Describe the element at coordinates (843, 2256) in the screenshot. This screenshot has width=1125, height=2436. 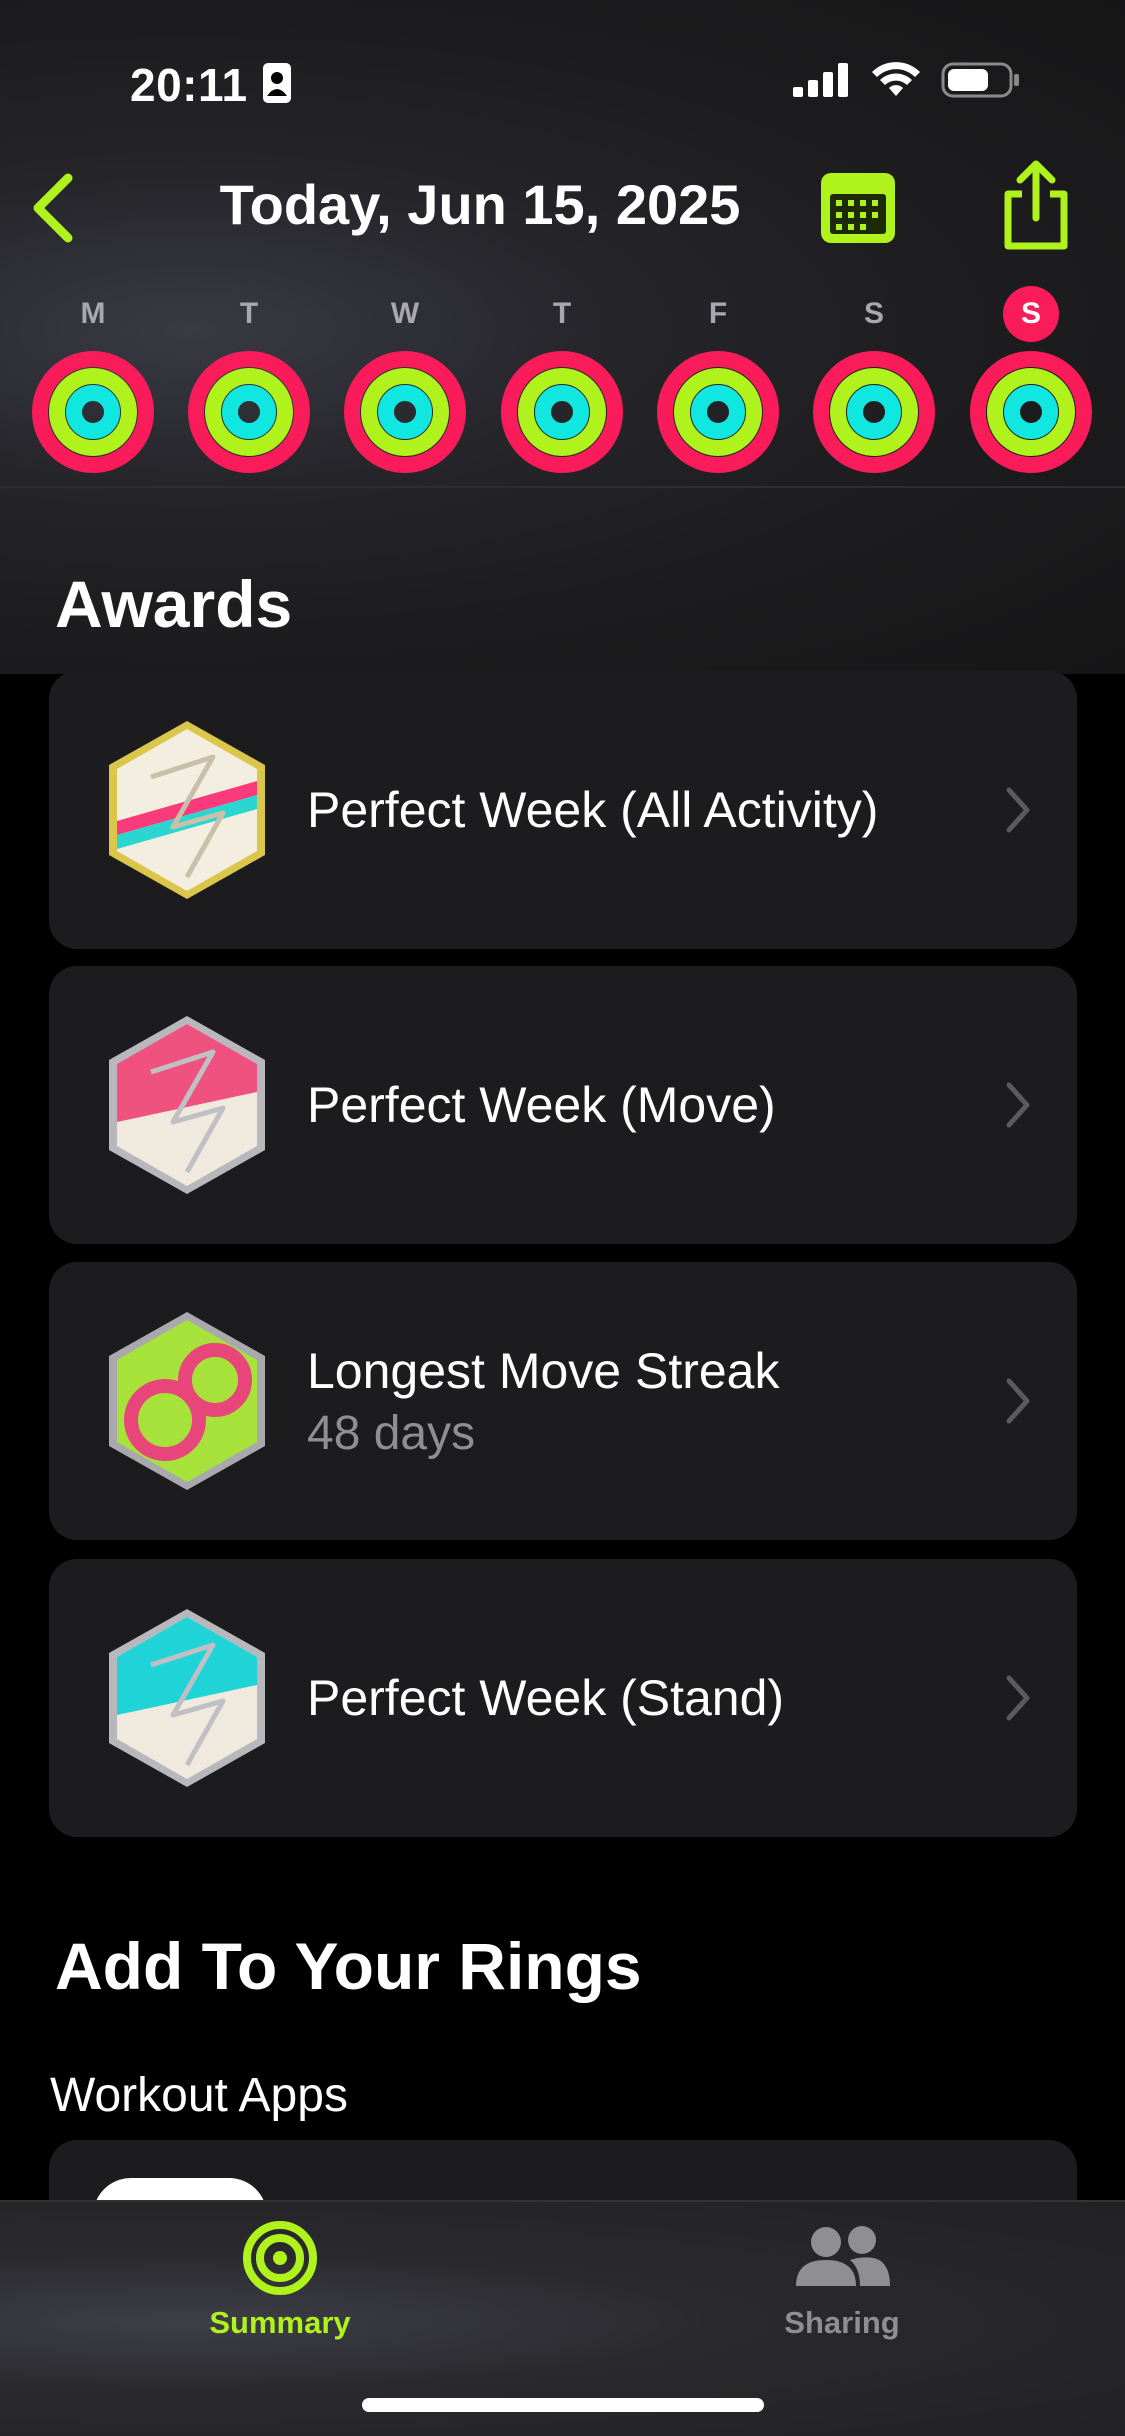
I see `sharing-people-icon` at that location.